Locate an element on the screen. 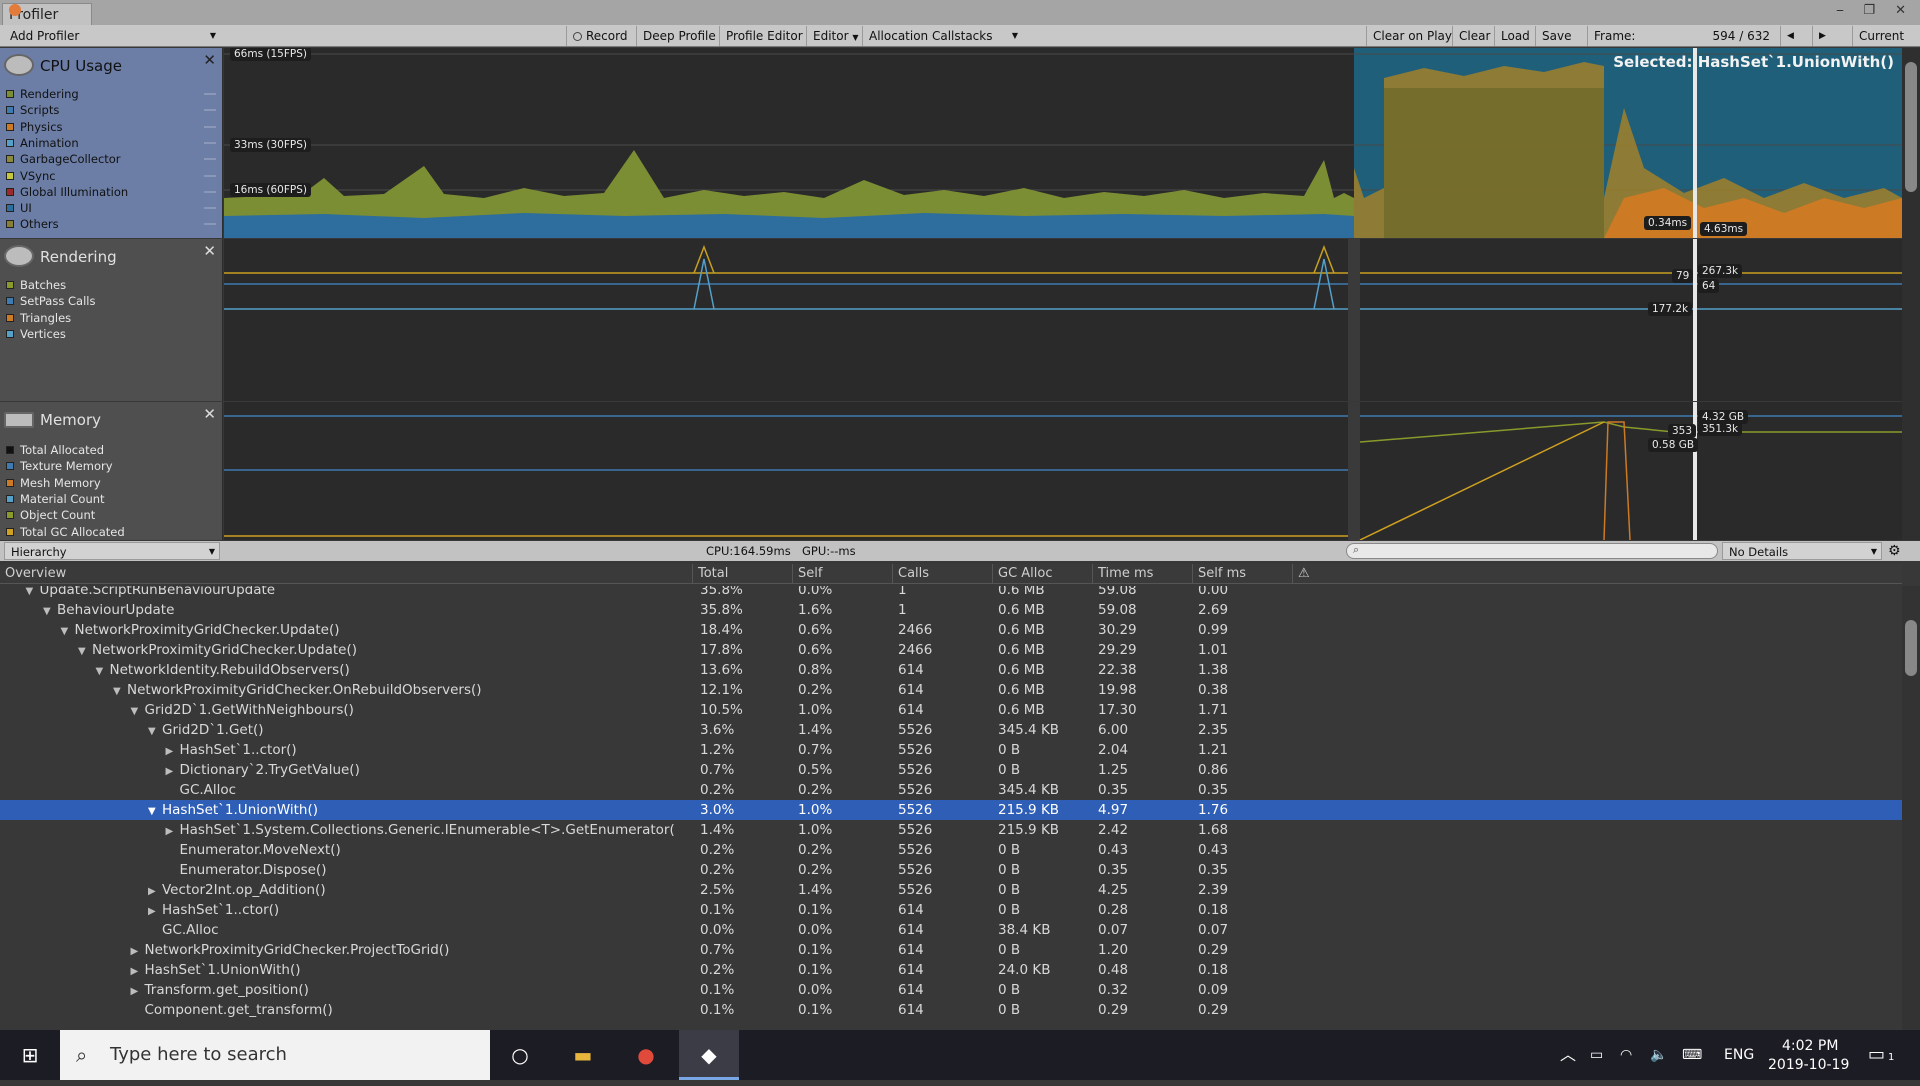 The image size is (1920, 1086). editor-dropdown: Editor ▼ is located at coordinates (835, 36).